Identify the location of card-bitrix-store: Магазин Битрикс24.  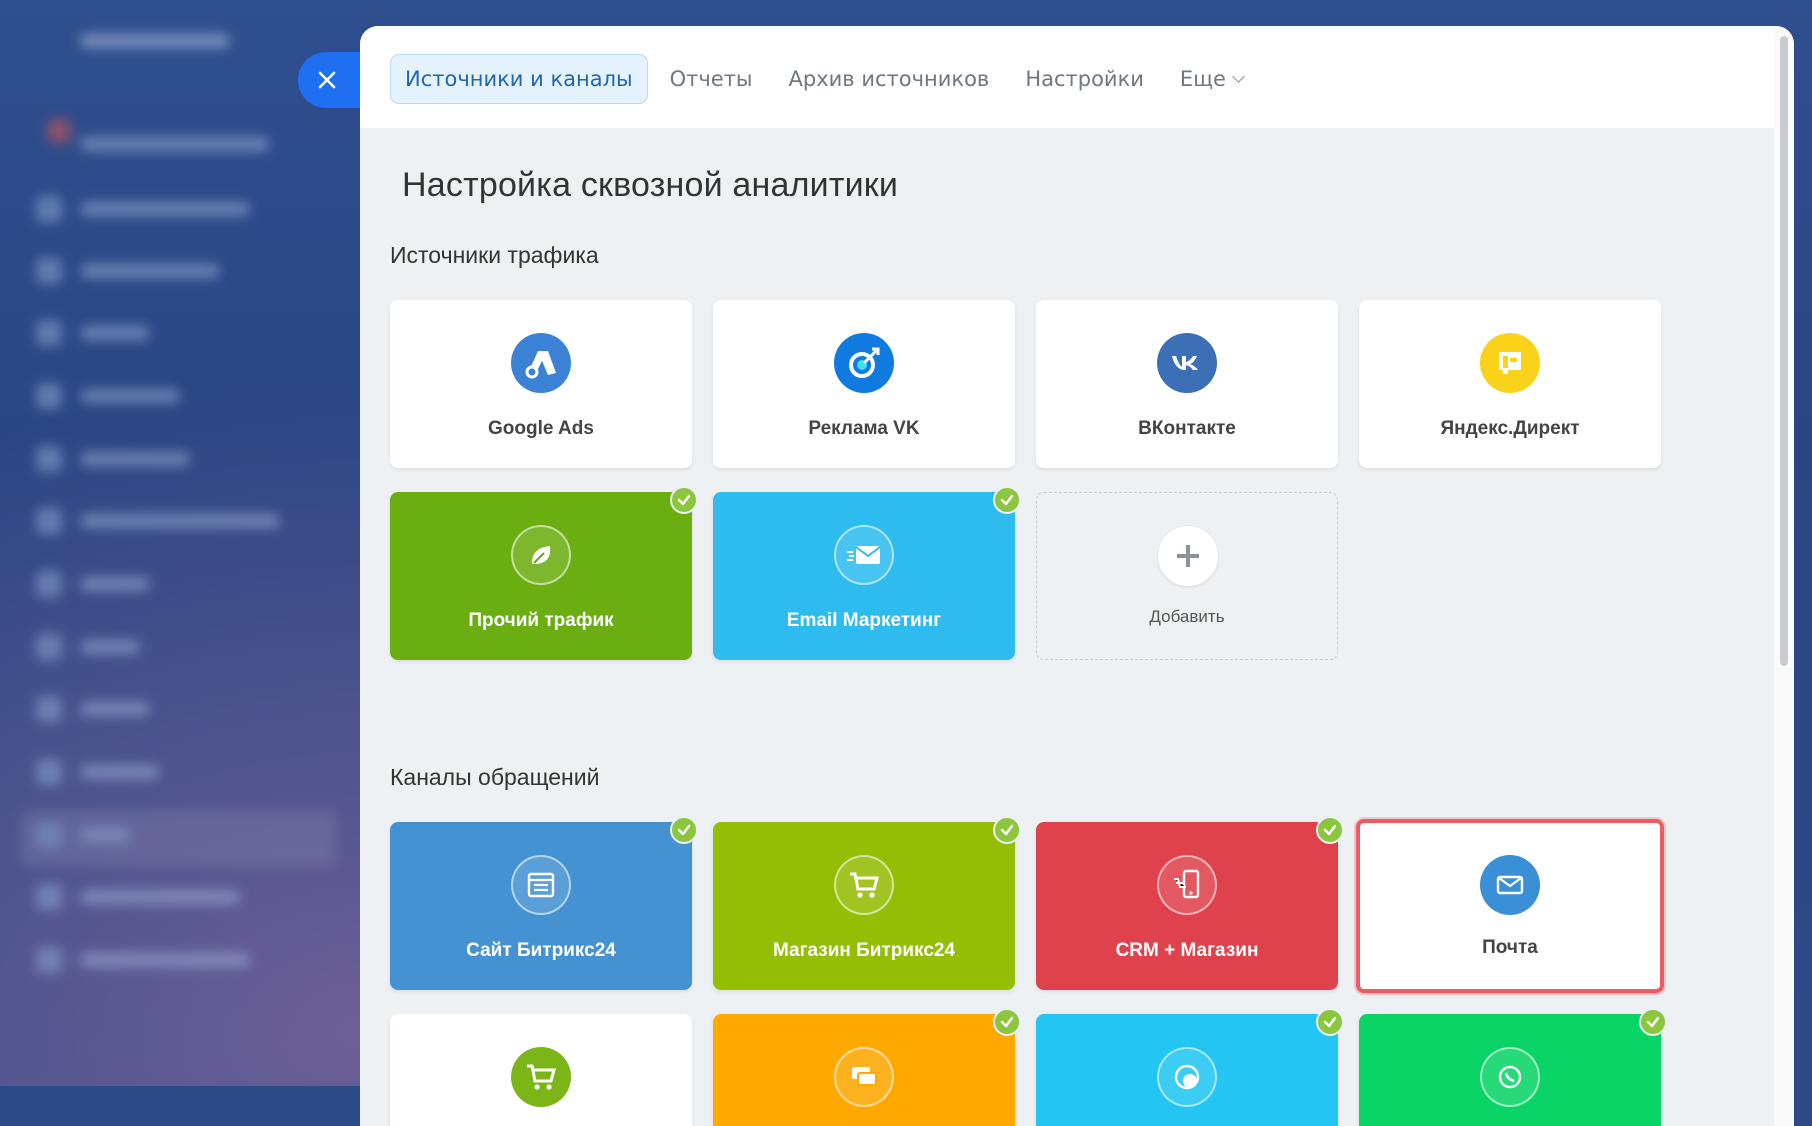
(867, 903).